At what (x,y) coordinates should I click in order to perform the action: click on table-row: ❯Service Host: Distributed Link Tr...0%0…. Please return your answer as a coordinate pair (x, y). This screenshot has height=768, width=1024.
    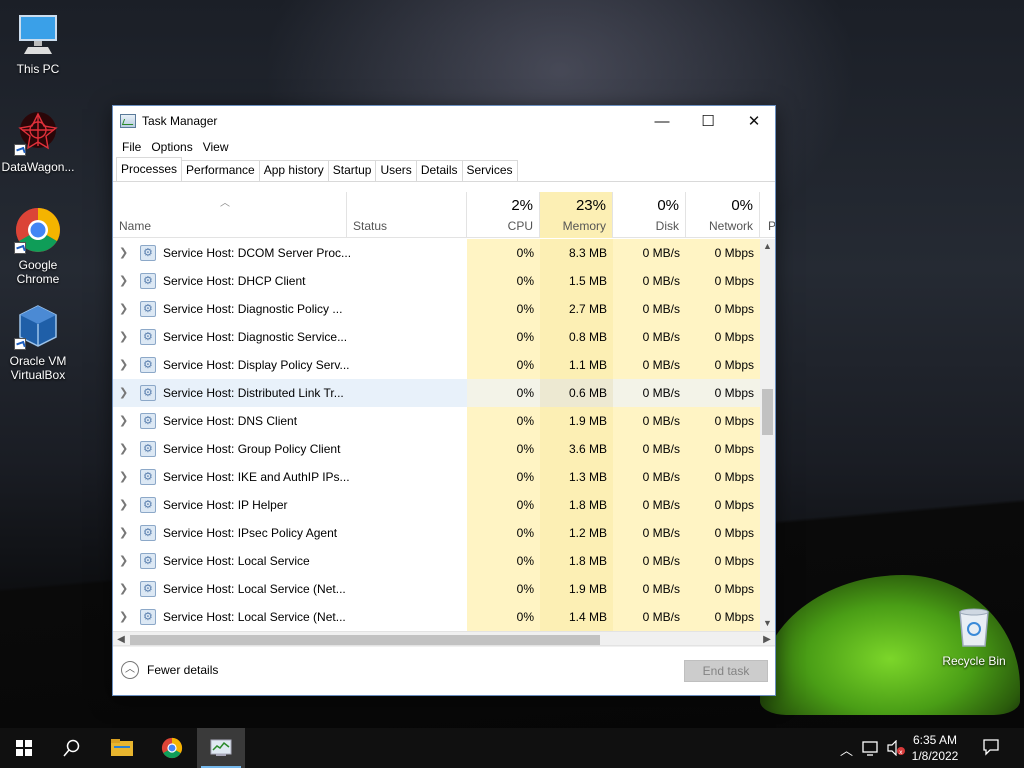
    Looking at the image, I should click on (436, 393).